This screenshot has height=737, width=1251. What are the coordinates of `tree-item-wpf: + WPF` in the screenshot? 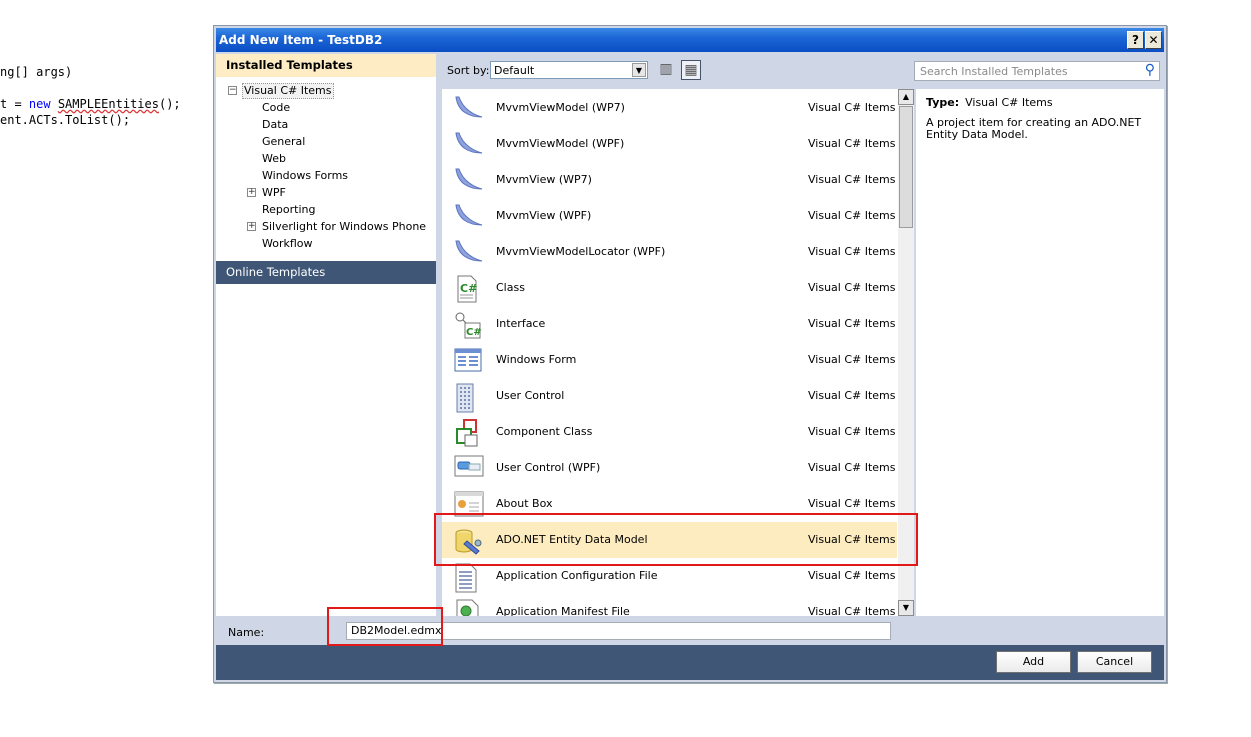 It's located at (326, 192).